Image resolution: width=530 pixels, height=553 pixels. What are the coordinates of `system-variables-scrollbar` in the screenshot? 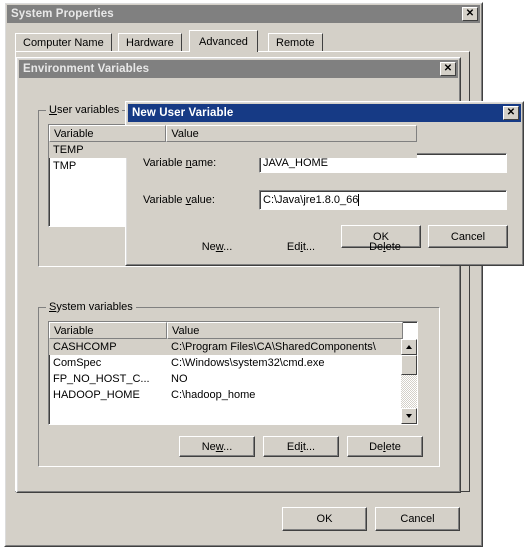 It's located at (409, 381).